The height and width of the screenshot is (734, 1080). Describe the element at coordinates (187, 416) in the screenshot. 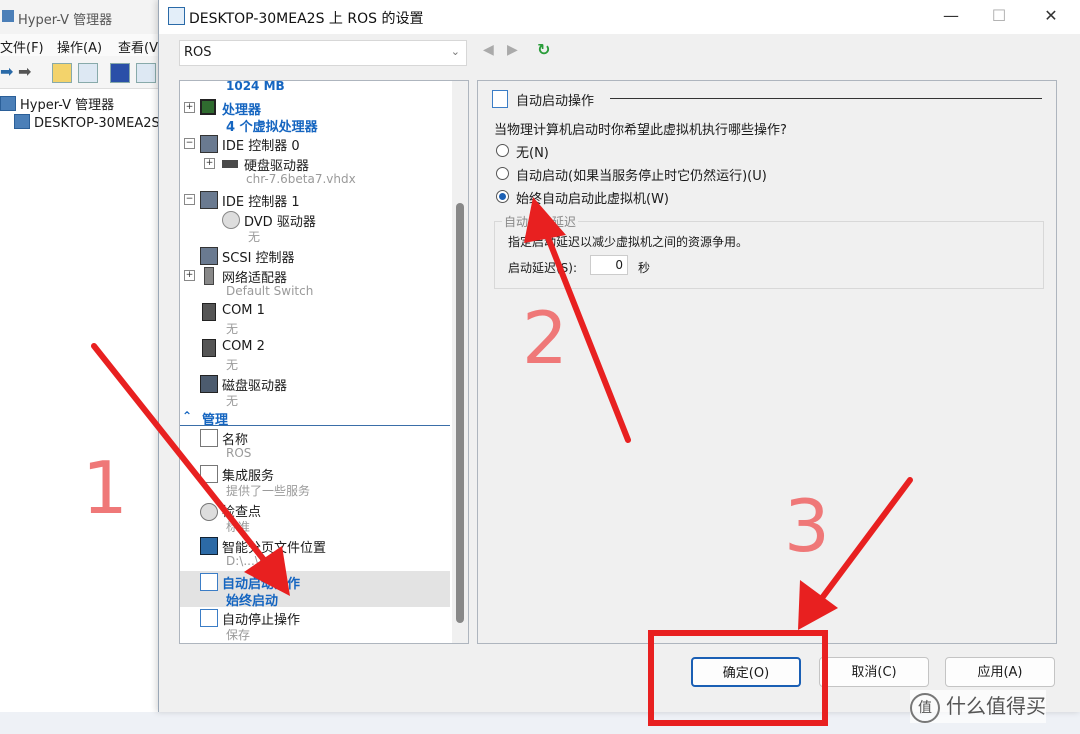

I see `chevron-up-icon: ⌃` at that location.